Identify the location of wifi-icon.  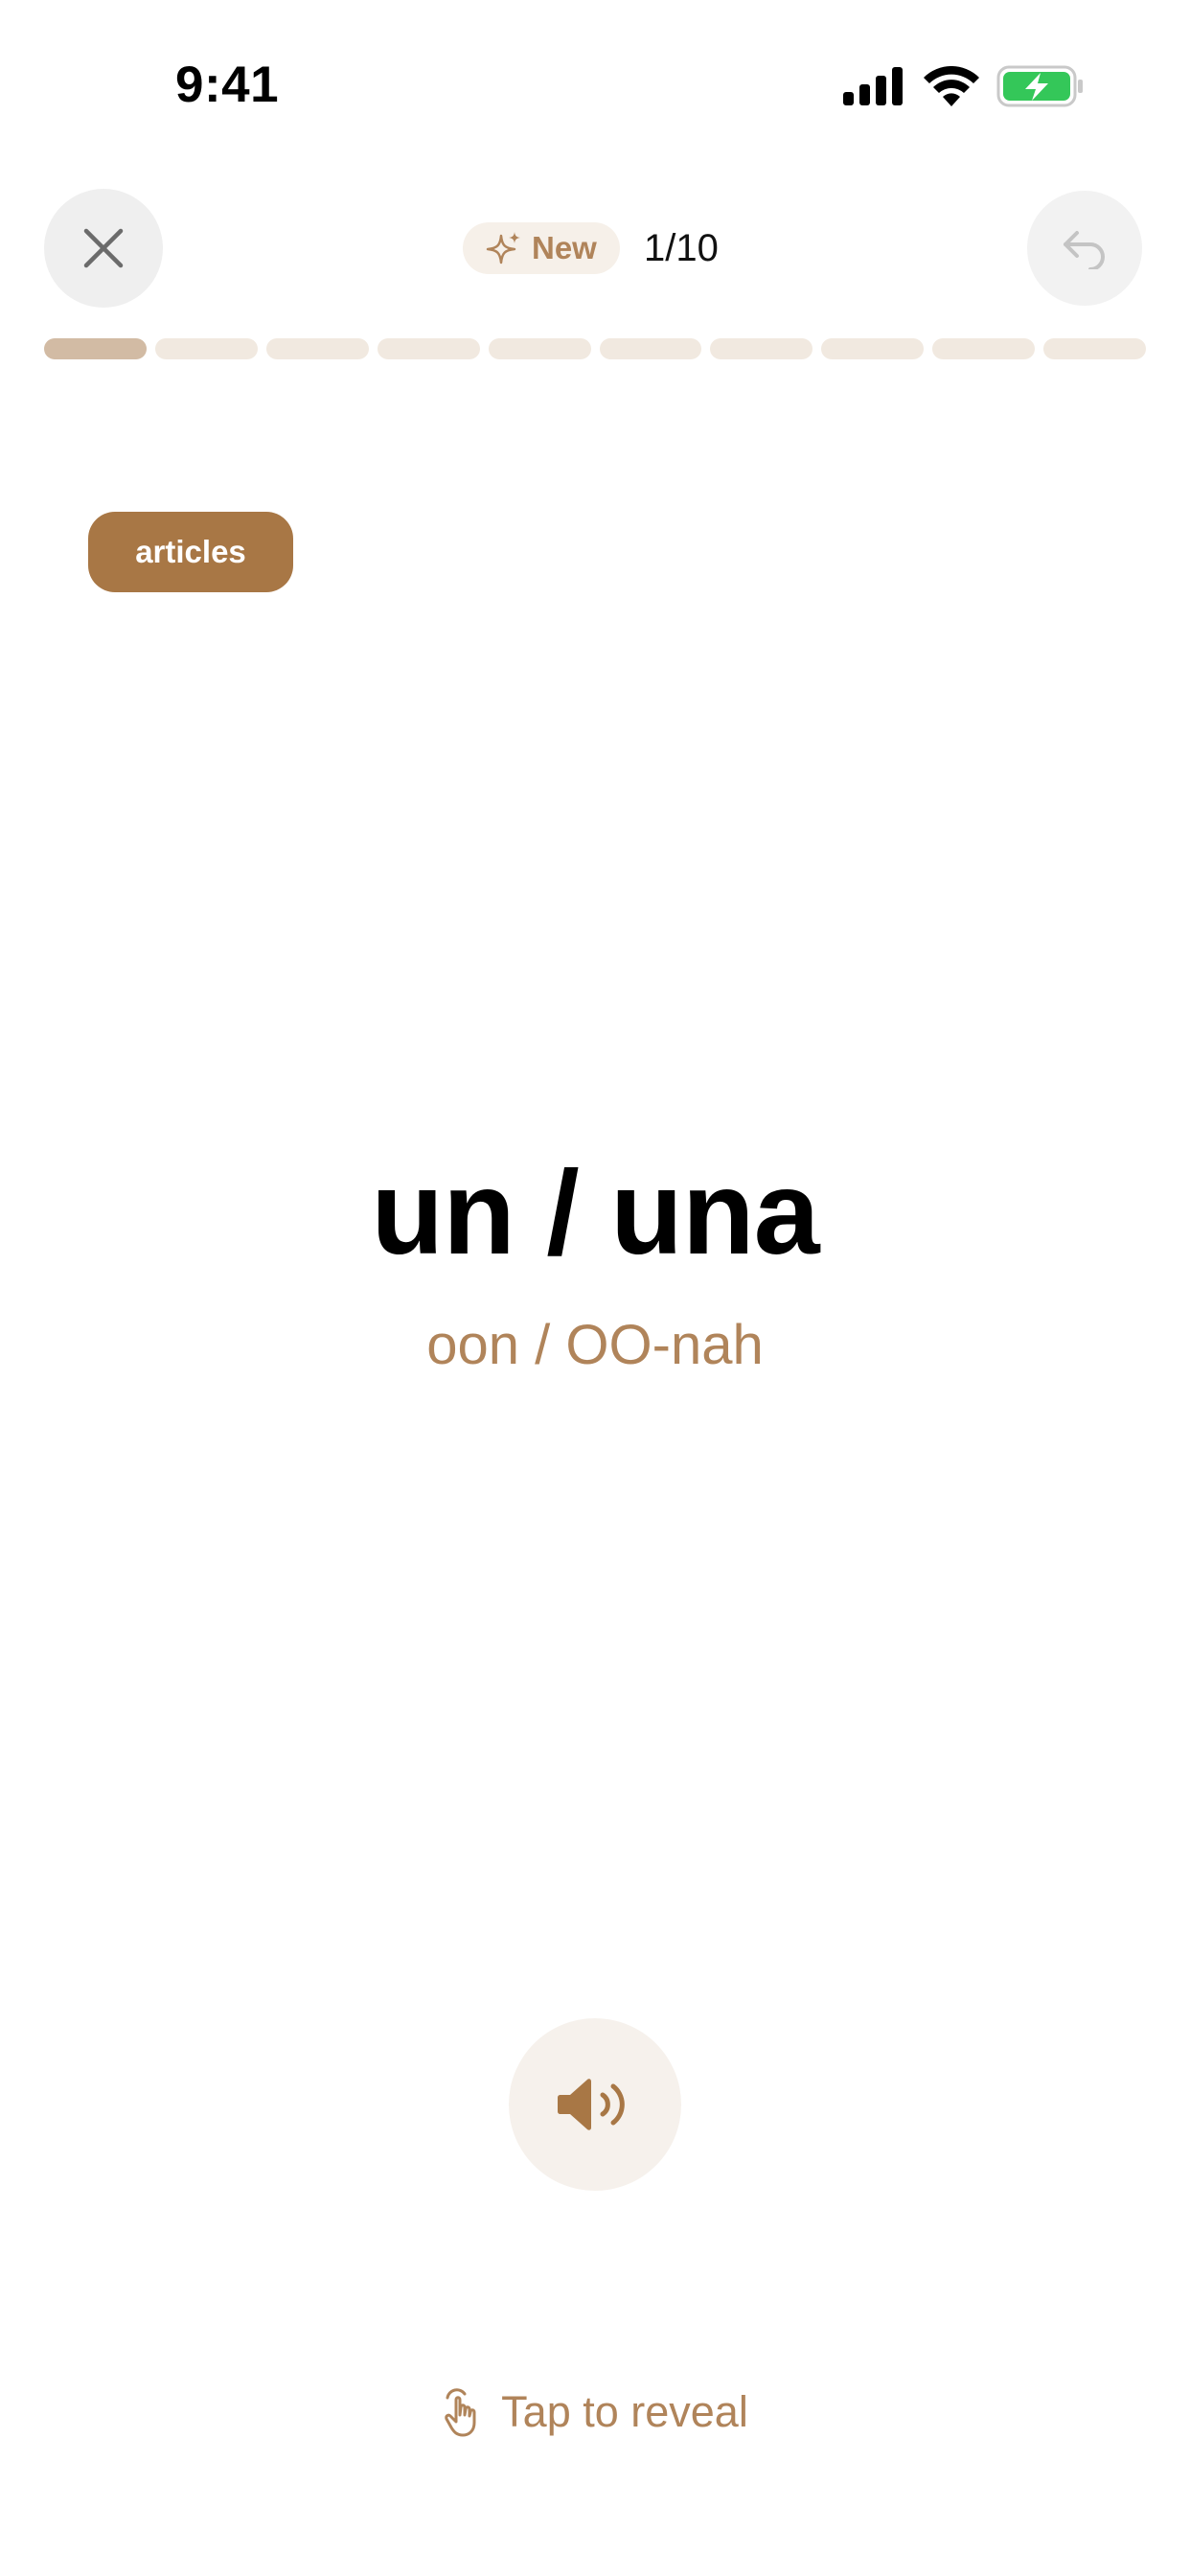
(952, 86).